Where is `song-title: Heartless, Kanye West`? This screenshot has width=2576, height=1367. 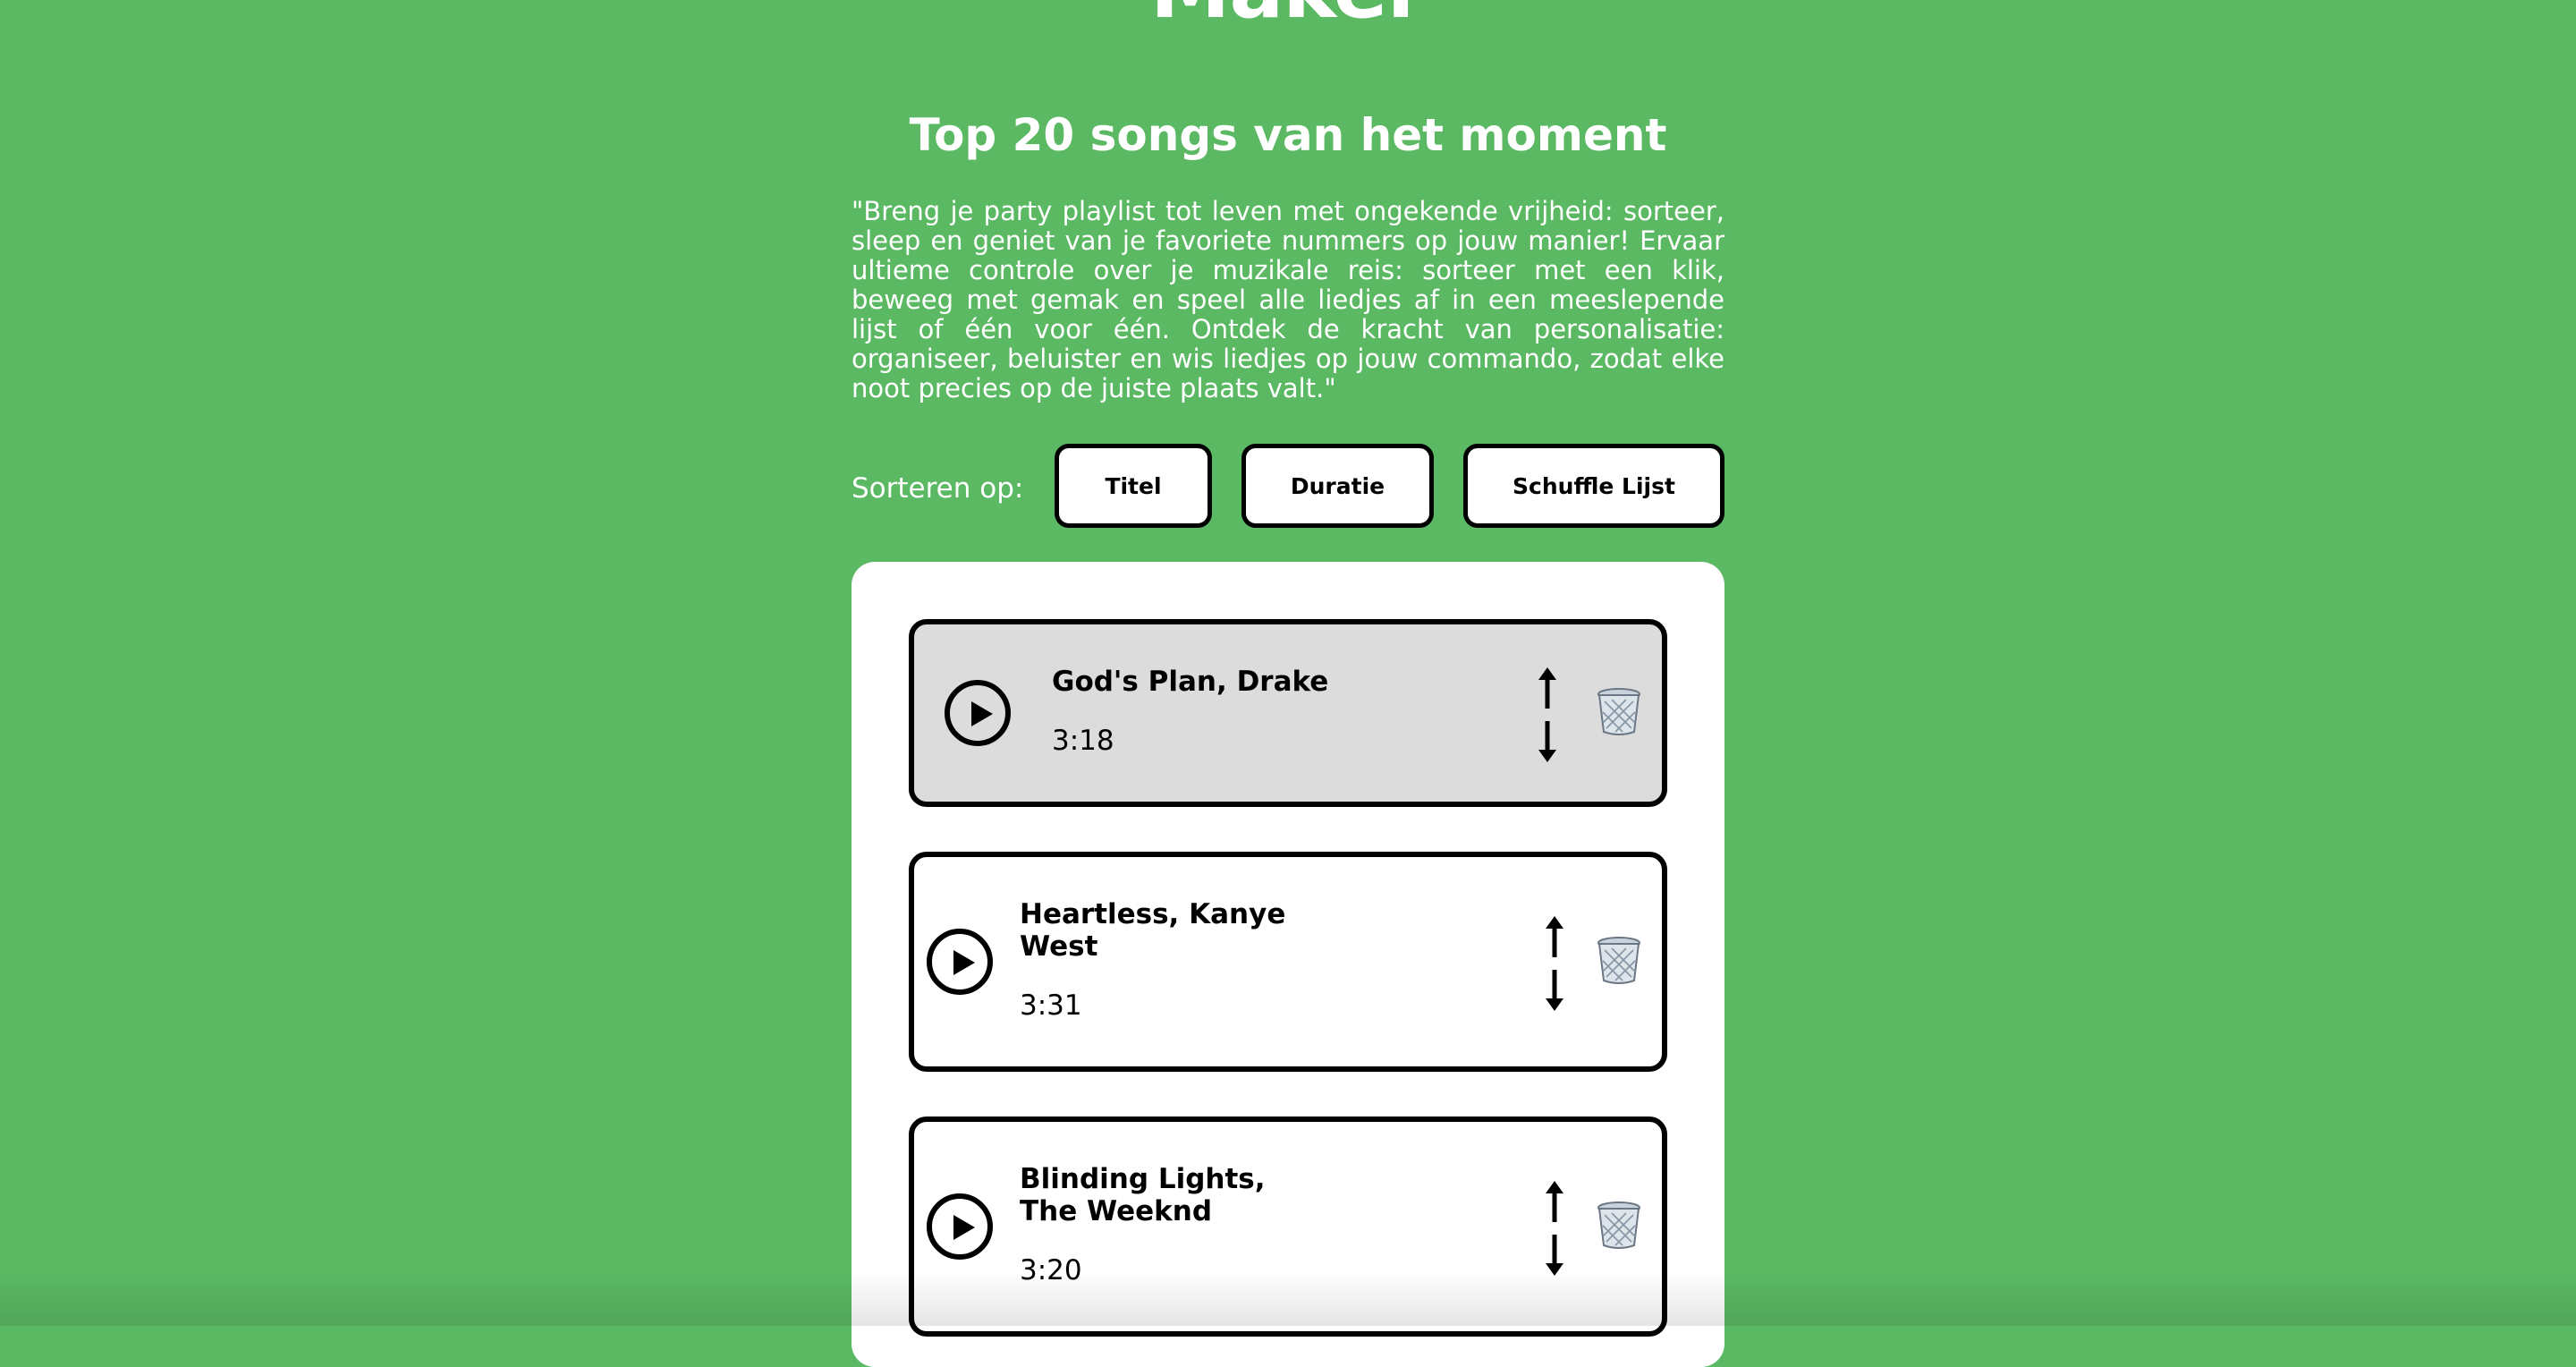 song-title: Heartless, Kanye West is located at coordinates (1153, 931).